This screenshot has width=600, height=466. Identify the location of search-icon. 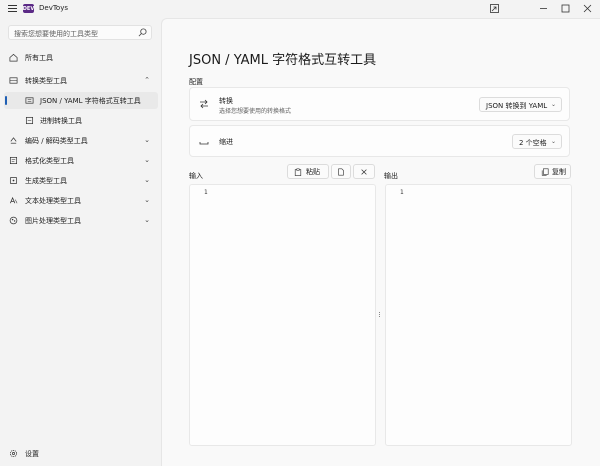
(142, 32).